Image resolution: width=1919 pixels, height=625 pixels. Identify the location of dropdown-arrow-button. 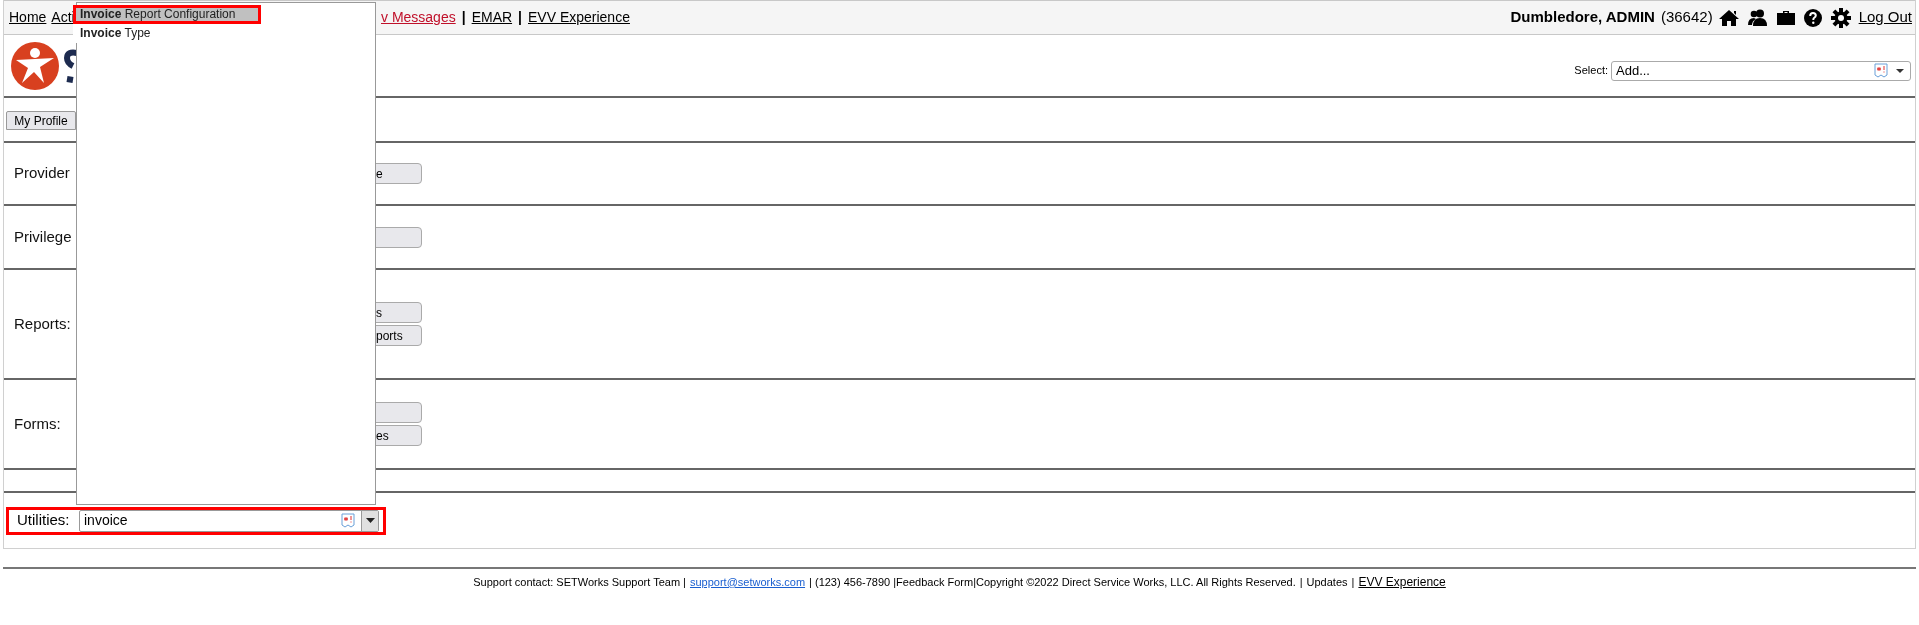
(369, 520).